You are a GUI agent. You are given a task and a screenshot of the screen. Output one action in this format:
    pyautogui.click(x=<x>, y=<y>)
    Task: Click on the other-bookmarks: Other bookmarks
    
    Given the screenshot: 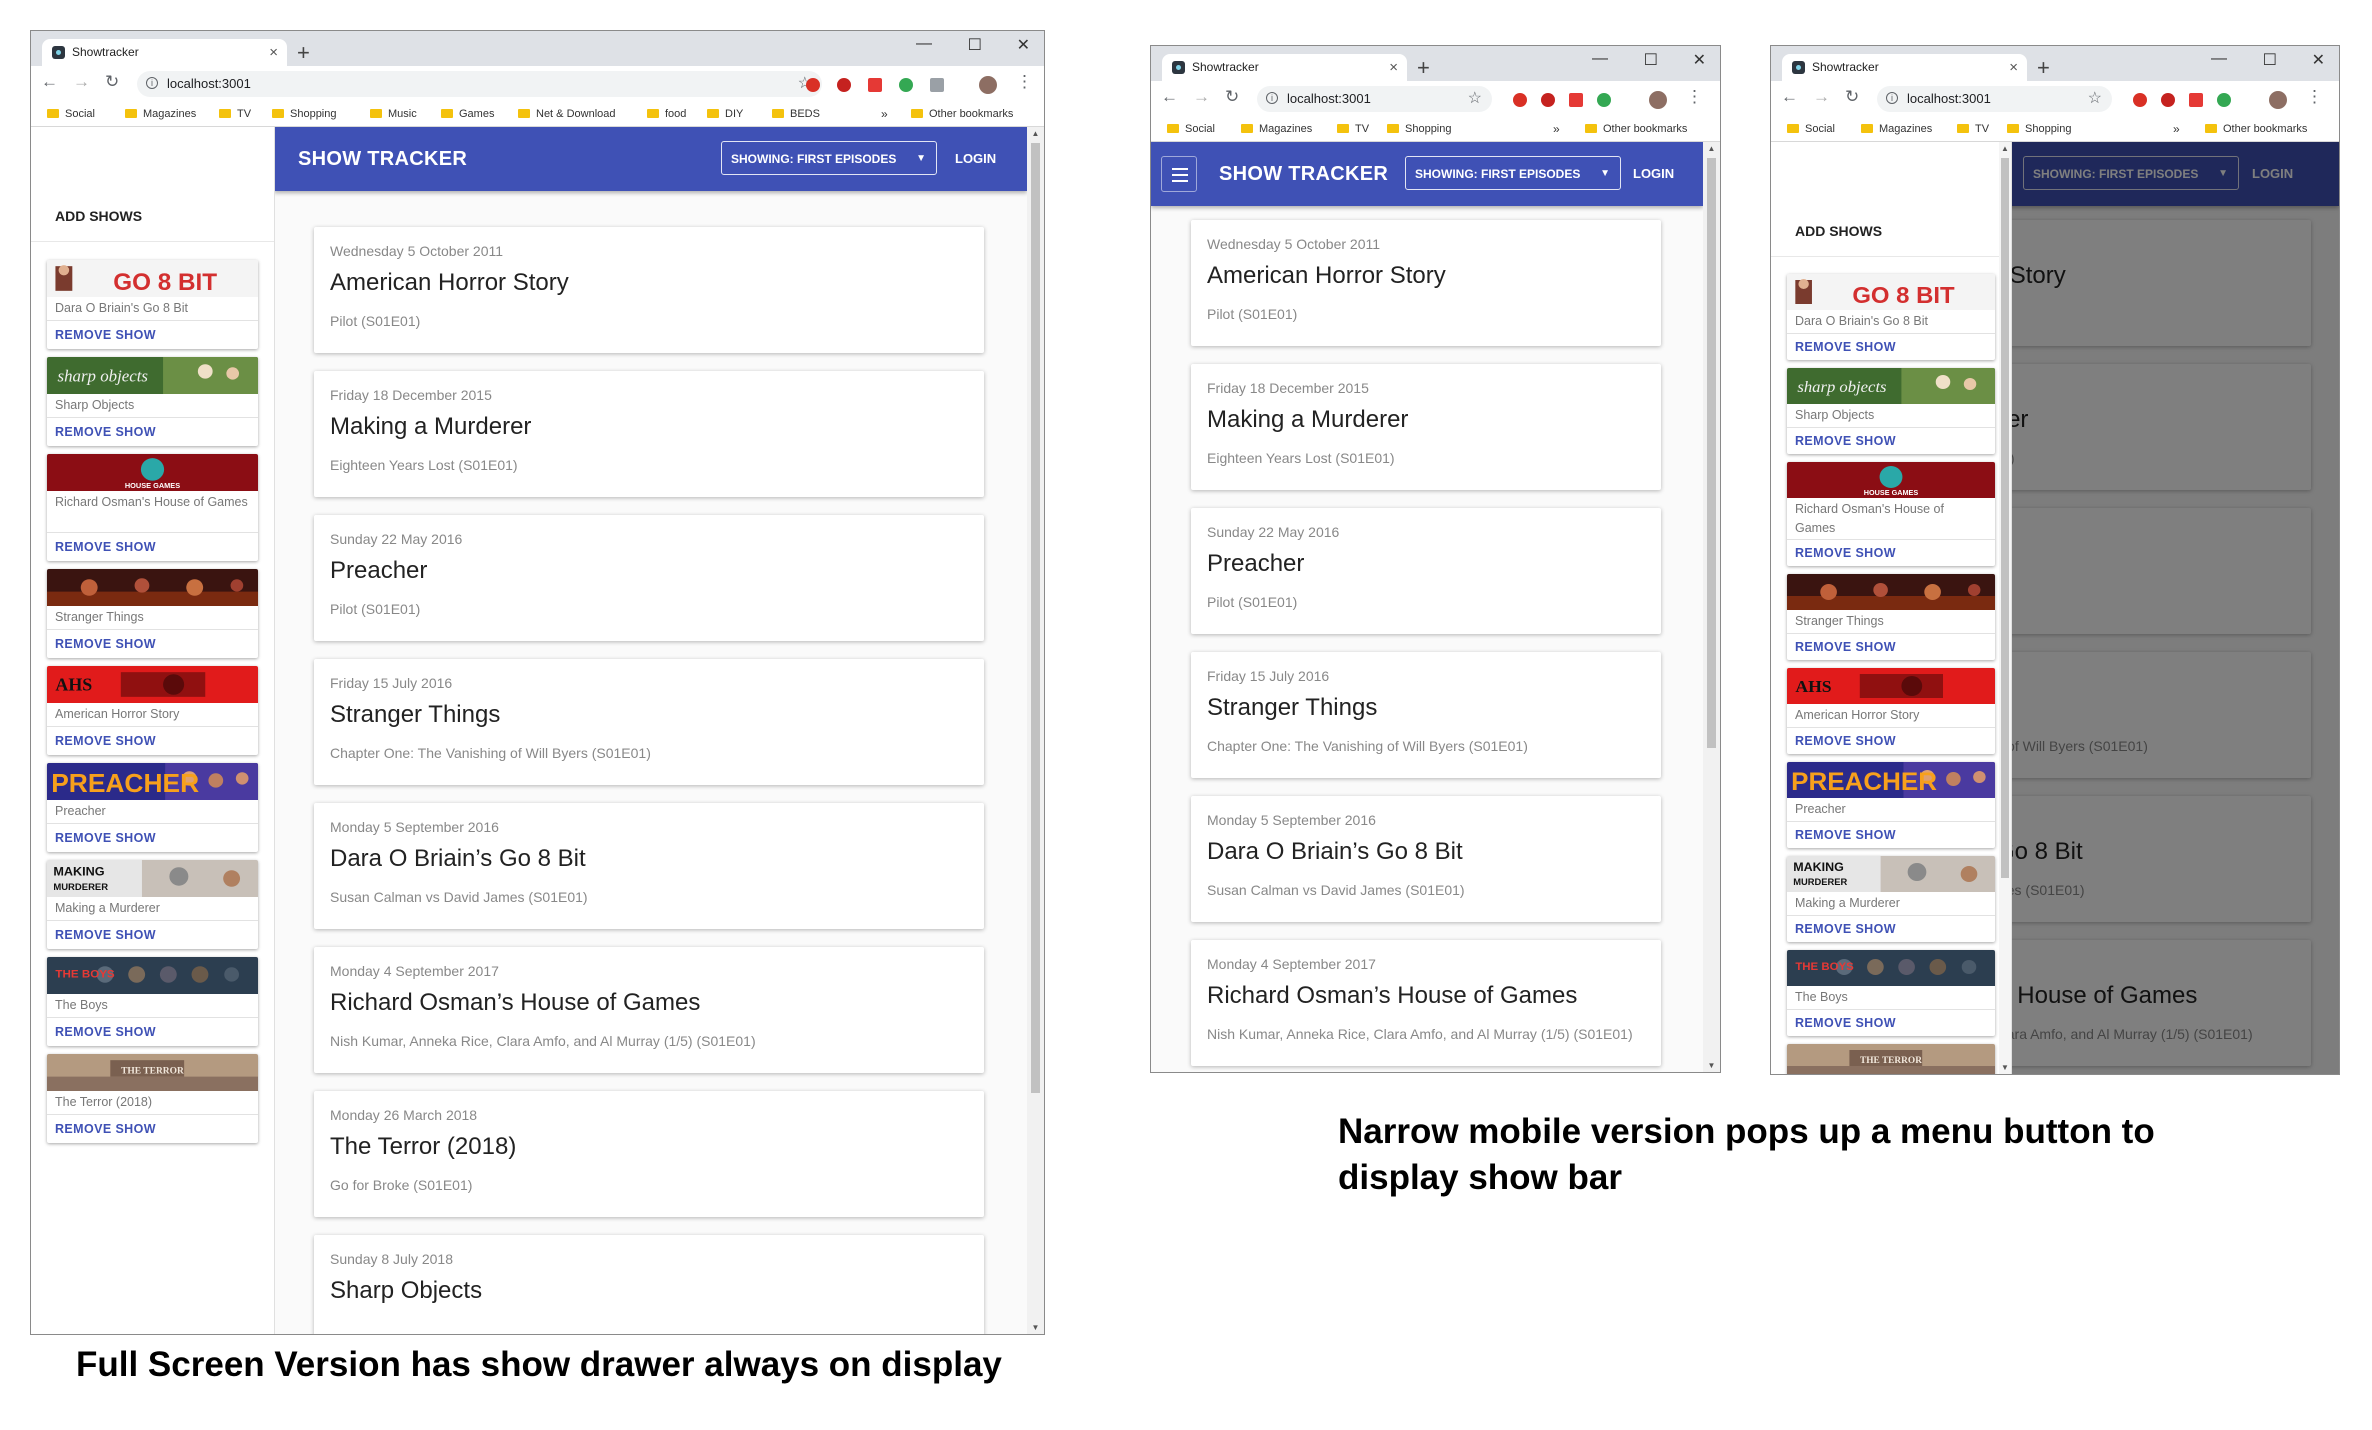 What is the action you would take?
    pyautogui.click(x=1636, y=129)
    